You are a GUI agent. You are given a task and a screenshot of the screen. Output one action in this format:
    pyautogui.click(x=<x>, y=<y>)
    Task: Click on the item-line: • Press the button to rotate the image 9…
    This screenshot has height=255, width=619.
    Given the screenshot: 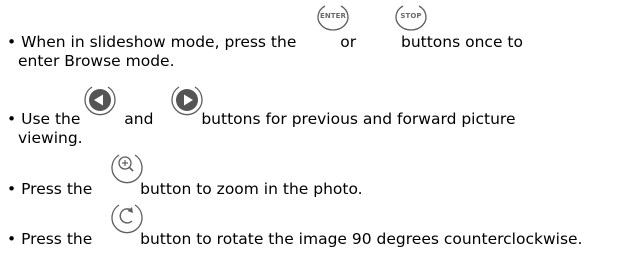 What is the action you would take?
    pyautogui.click(x=311, y=239)
    